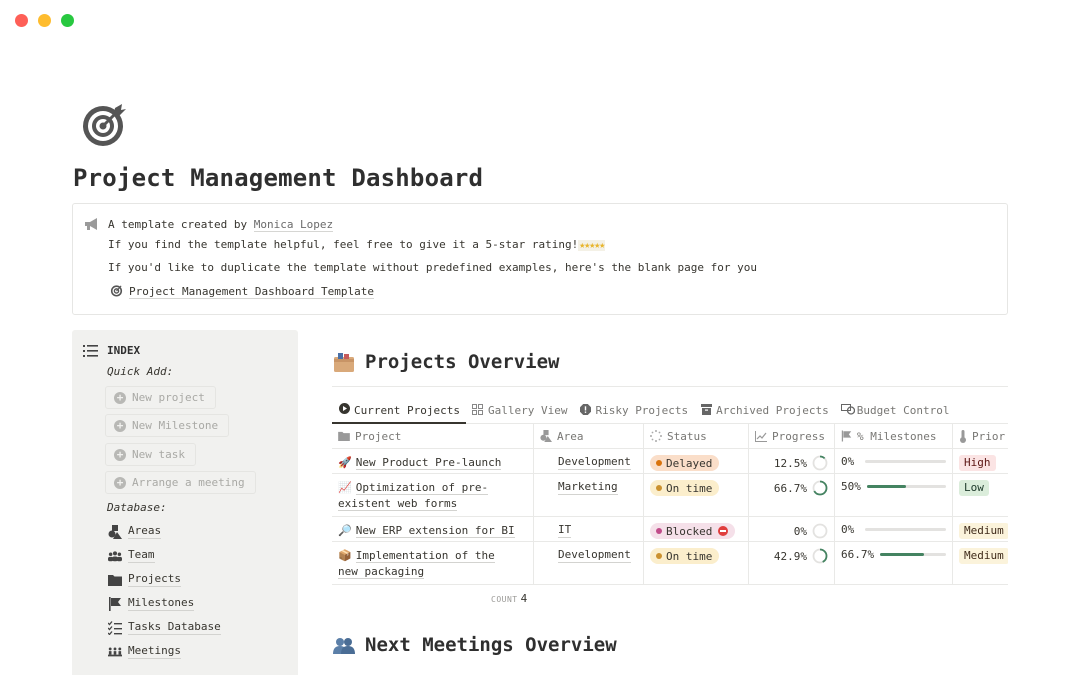 The image size is (1080, 675). I want to click on progress-cell: 42.9%, so click(792, 563).